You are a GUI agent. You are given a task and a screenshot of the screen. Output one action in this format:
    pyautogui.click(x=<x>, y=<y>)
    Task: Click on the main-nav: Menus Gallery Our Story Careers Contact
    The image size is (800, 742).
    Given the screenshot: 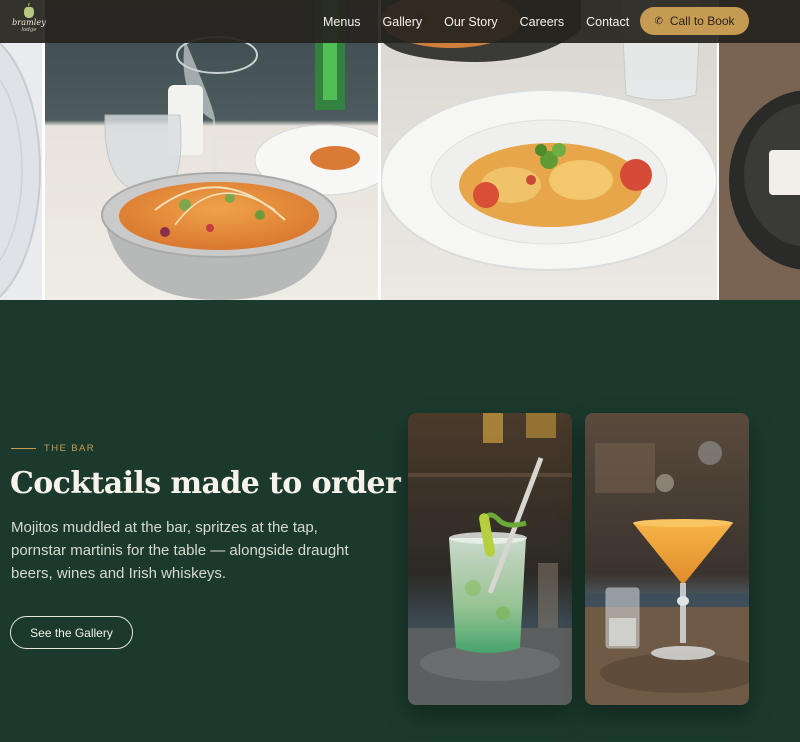 What is the action you would take?
    pyautogui.click(x=487, y=21)
    